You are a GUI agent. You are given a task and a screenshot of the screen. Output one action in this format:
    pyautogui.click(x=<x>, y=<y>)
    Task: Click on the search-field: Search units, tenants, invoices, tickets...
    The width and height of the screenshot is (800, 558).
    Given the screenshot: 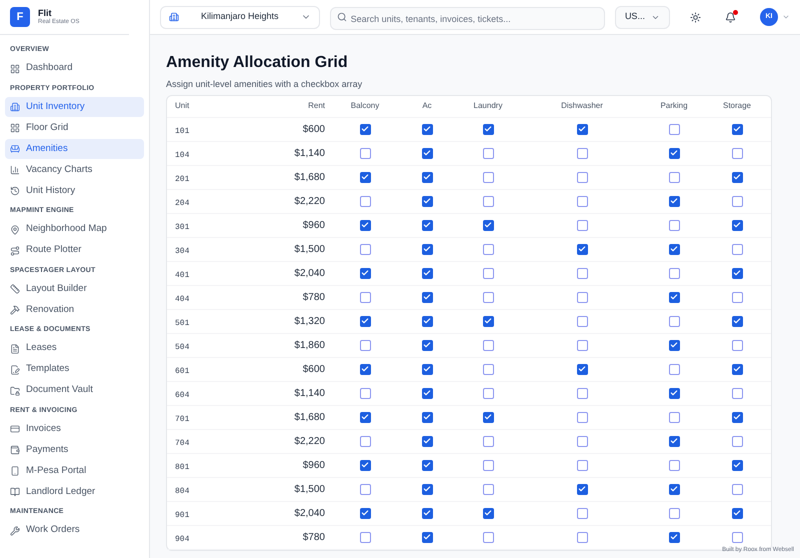 What is the action you would take?
    pyautogui.click(x=467, y=18)
    